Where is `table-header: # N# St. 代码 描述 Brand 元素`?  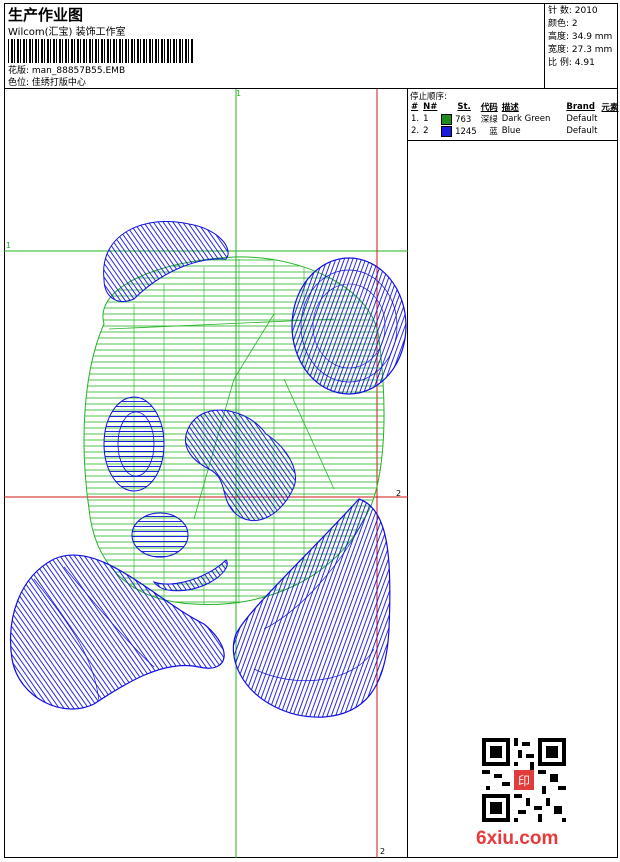
table-header: # N# St. 代码 描述 Brand 元素 is located at coordinates (514, 107).